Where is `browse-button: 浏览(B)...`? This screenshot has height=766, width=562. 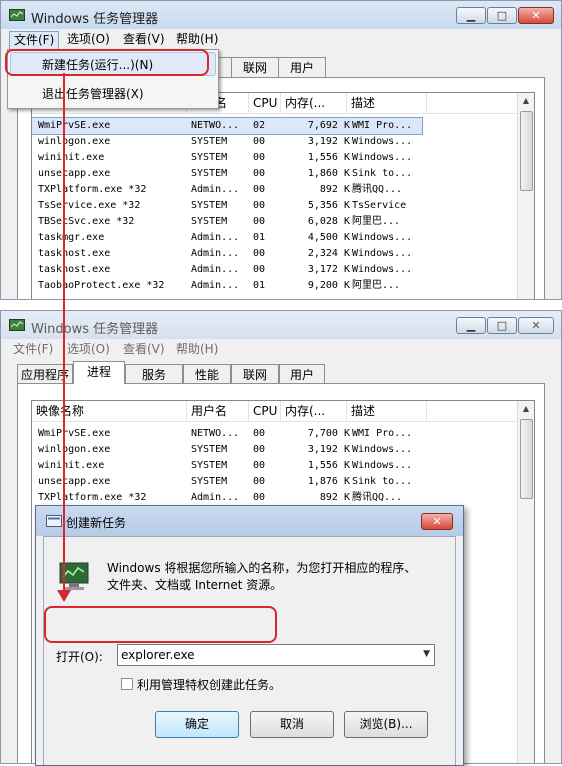 browse-button: 浏览(B)... is located at coordinates (386, 724).